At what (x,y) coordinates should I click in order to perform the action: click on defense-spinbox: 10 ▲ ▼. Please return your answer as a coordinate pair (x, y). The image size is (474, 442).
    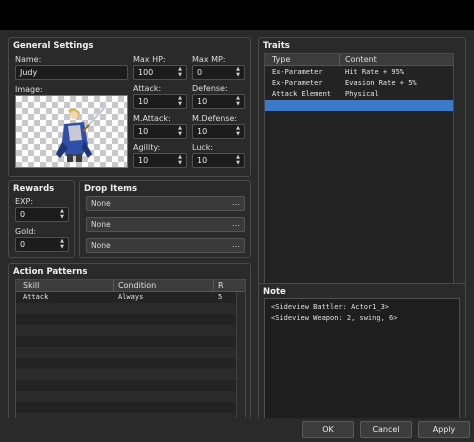
    Looking at the image, I should click on (218, 101).